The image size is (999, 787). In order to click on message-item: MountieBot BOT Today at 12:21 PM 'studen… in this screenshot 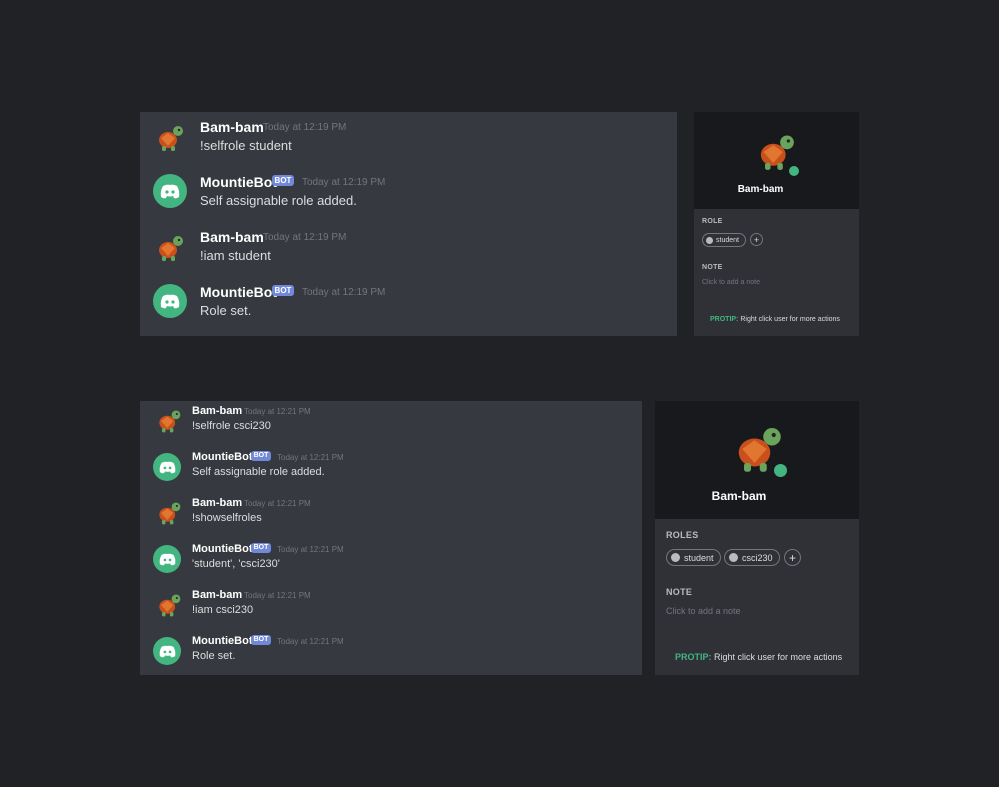, I will do `click(391, 562)`.